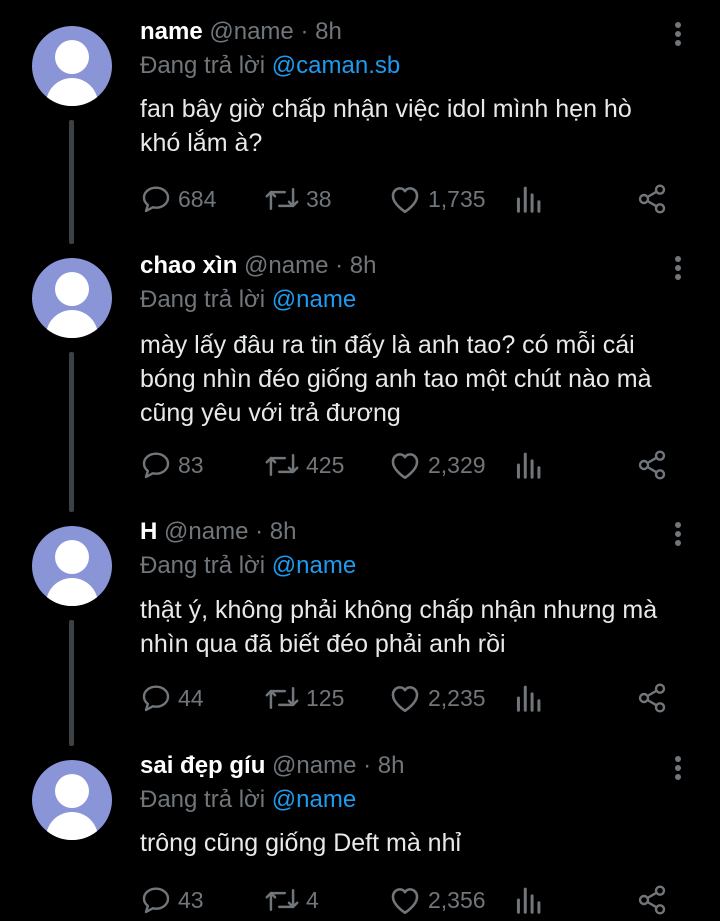 The height and width of the screenshot is (921, 720). I want to click on like-button: 2,235, so click(437, 698).